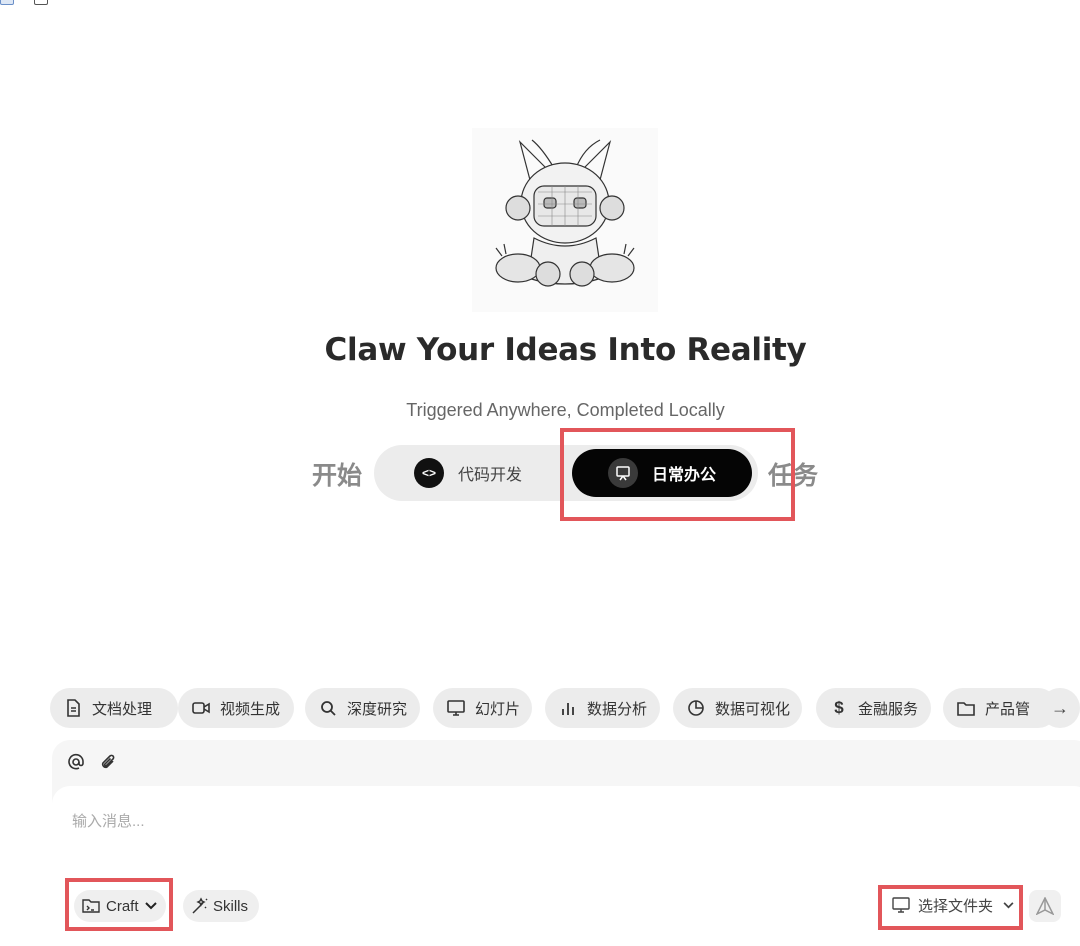 The width and height of the screenshot is (1080, 946). I want to click on terminal-folder-icon, so click(91, 906).